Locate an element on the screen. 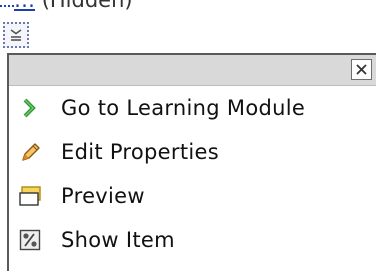  menu-item-preview: Preview is located at coordinates (82, 196).